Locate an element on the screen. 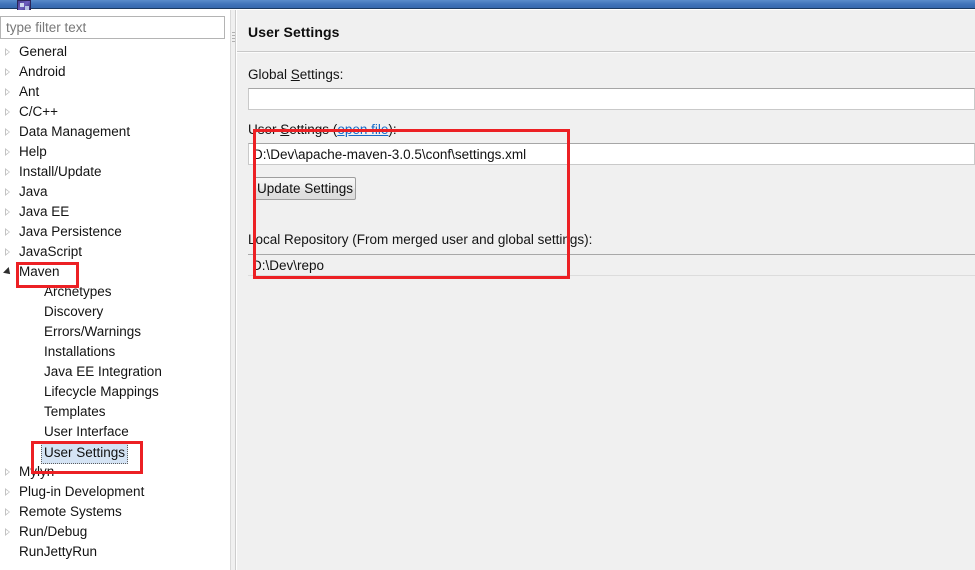 The height and width of the screenshot is (570, 975). tree-item-java: Java is located at coordinates (114, 192).